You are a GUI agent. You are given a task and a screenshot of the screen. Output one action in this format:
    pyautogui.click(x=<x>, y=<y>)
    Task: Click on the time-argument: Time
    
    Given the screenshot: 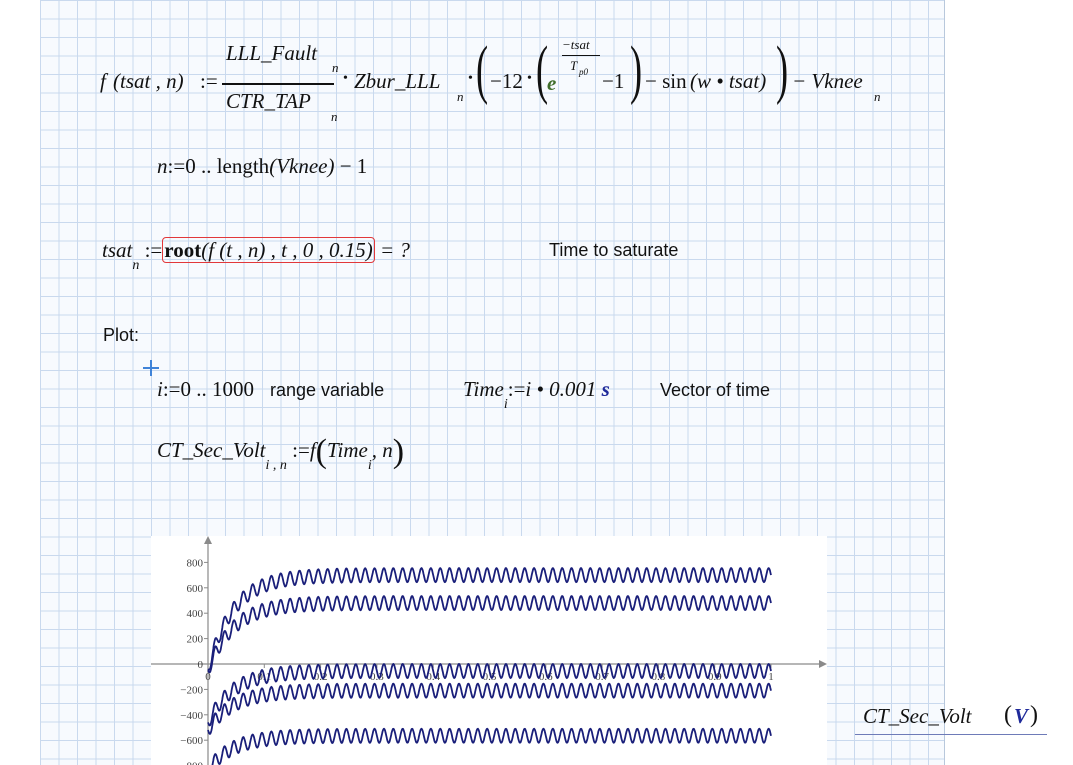 What is the action you would take?
    pyautogui.click(x=347, y=449)
    